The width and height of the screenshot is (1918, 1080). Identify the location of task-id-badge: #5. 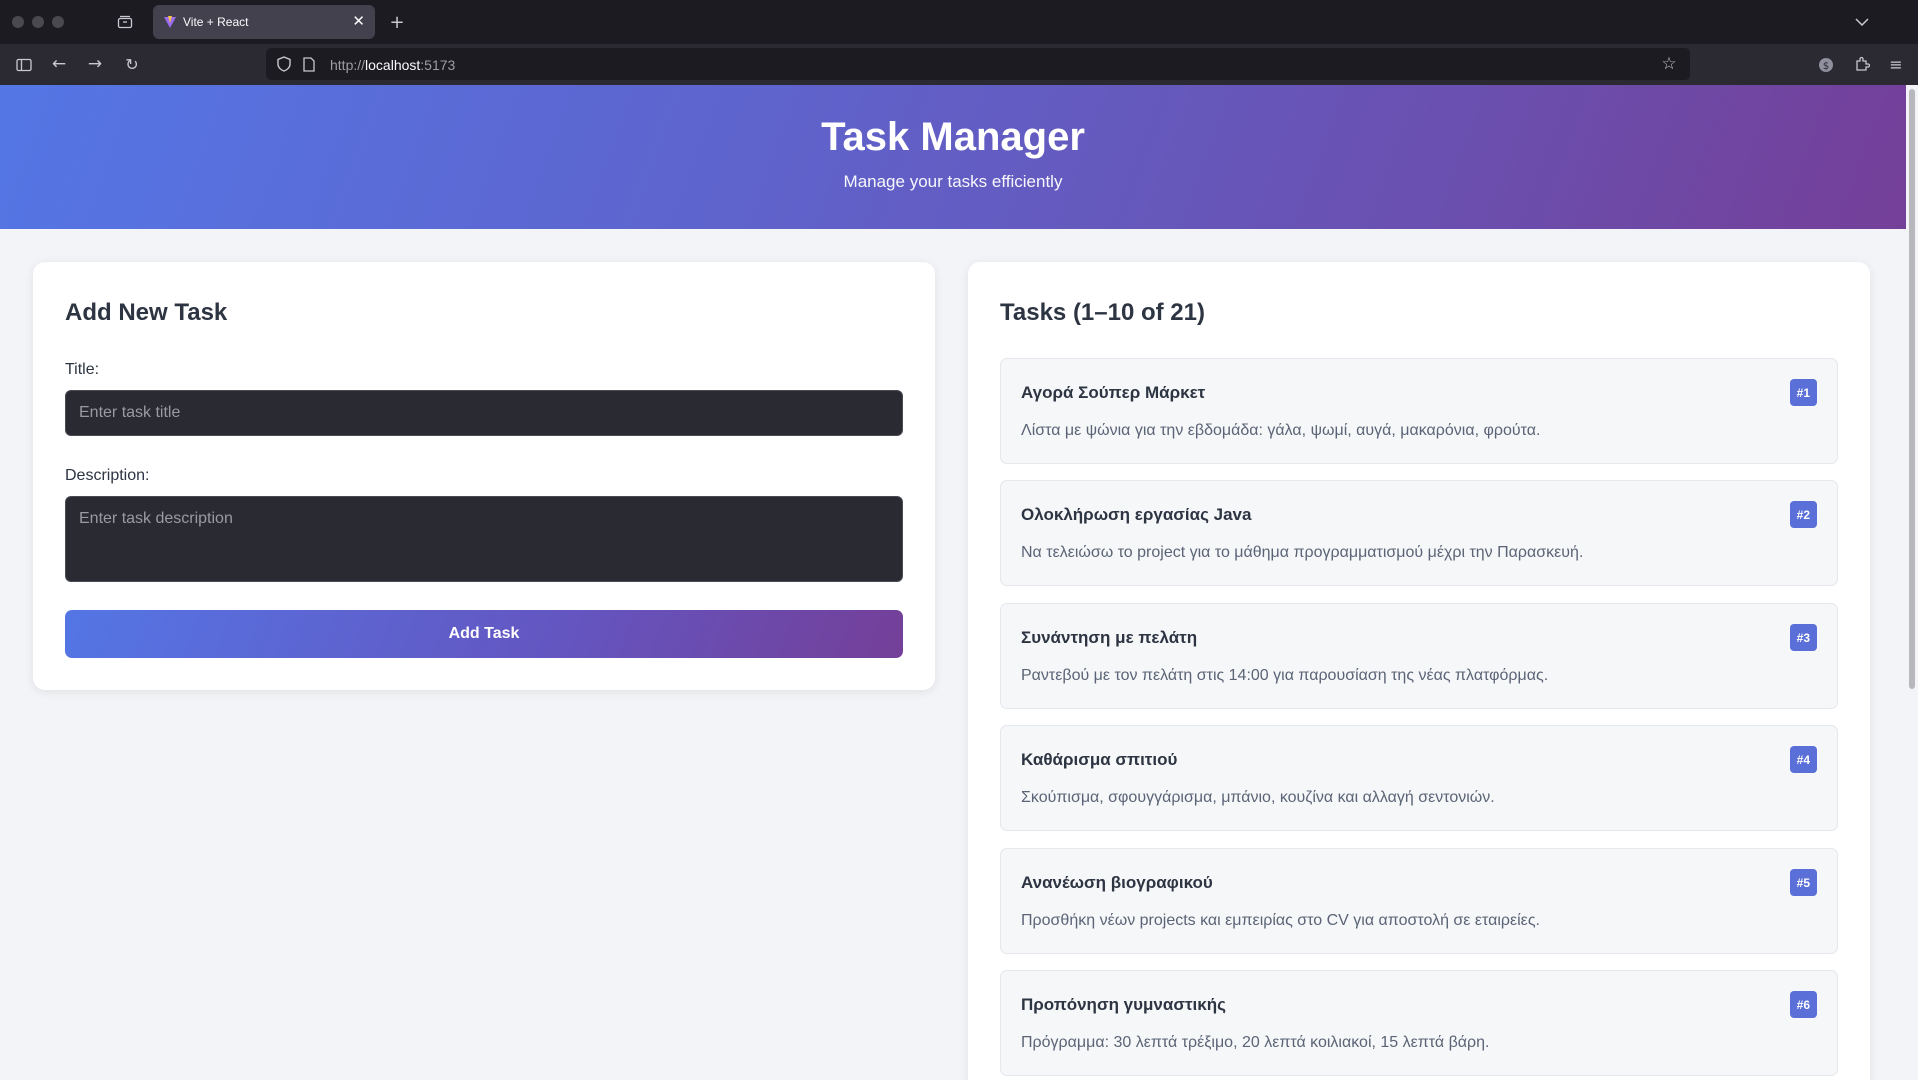
(1803, 882).